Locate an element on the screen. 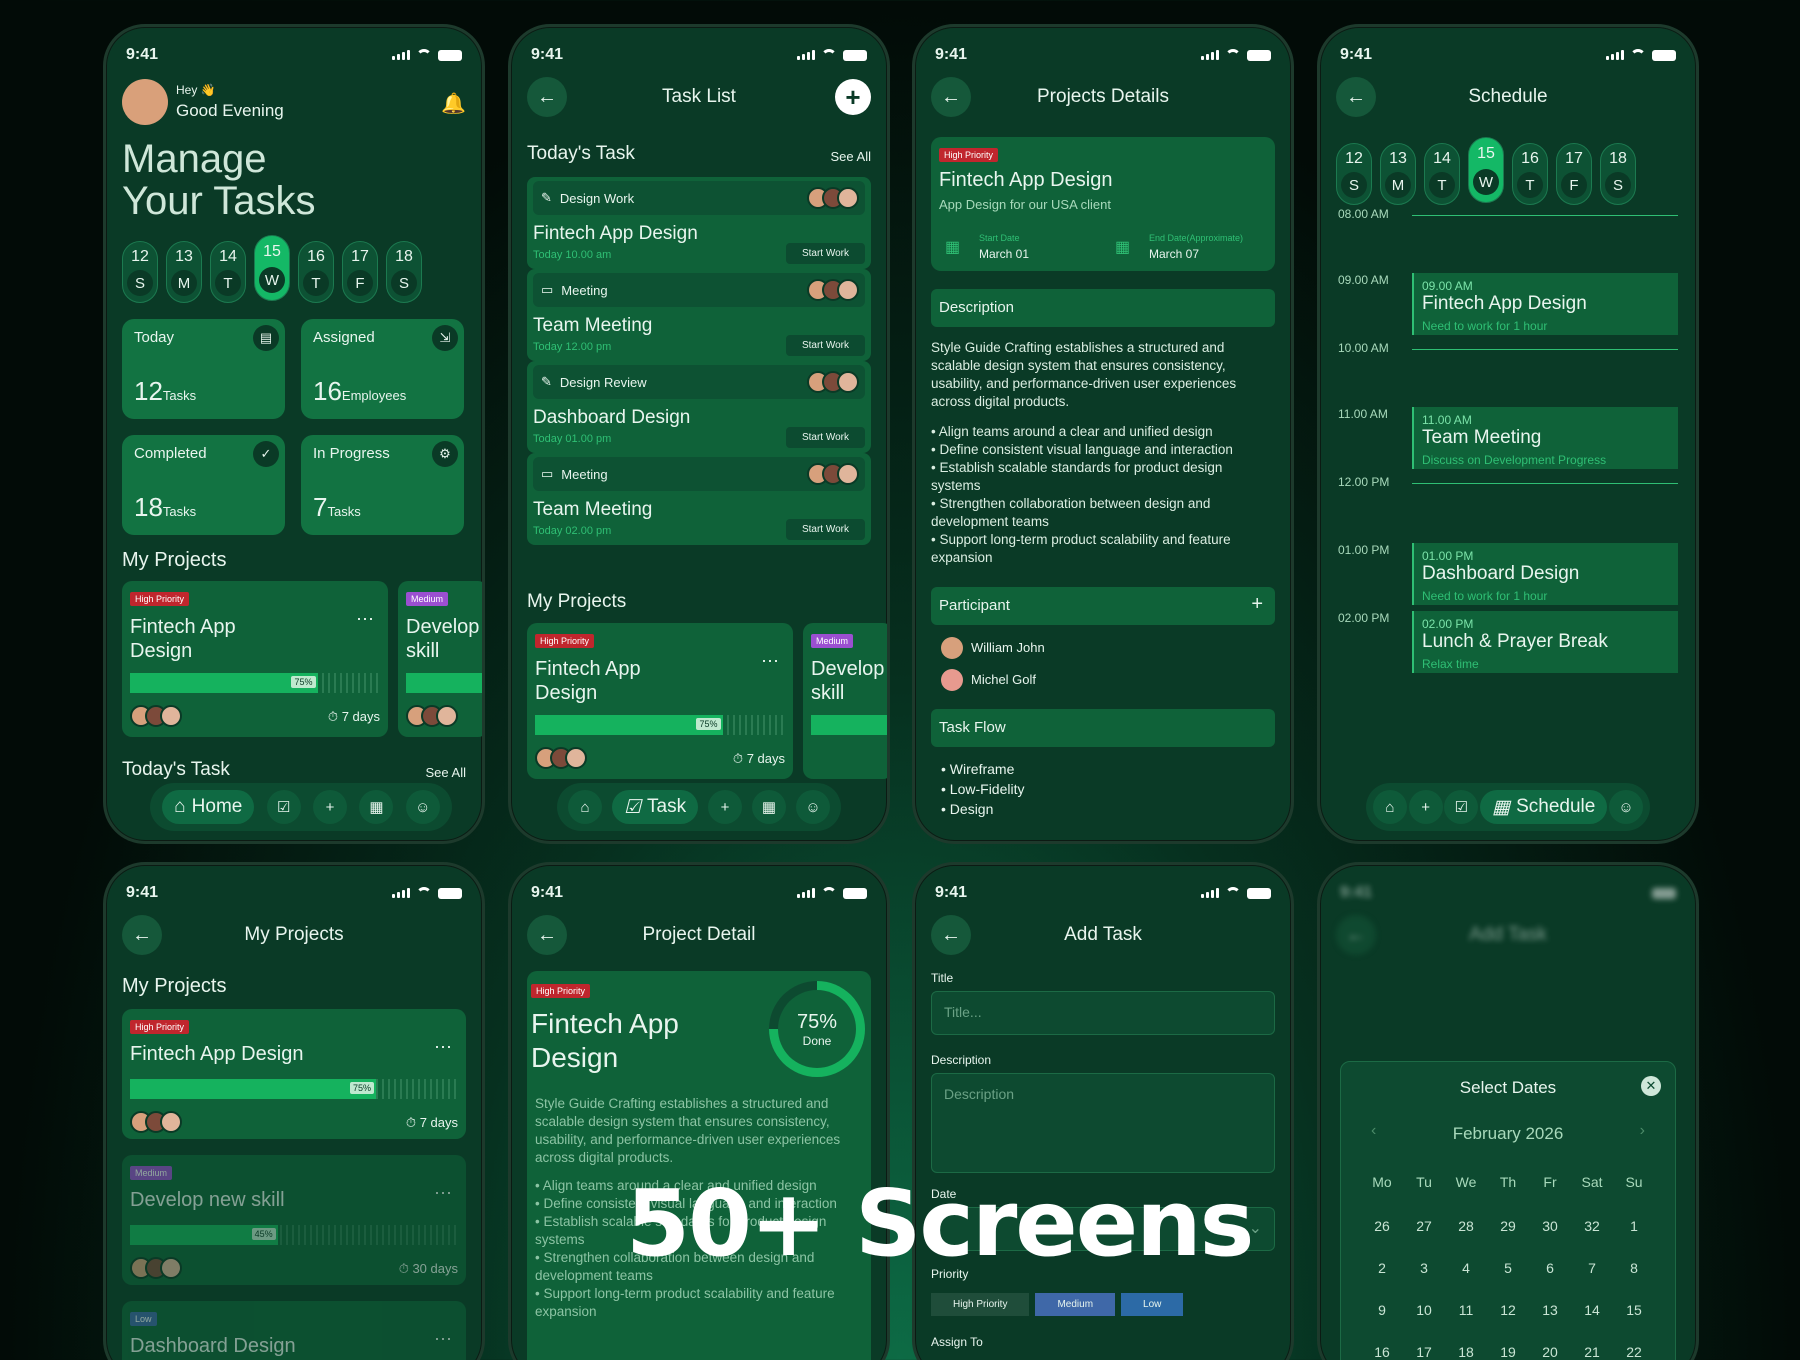 The image size is (1800, 1360). date-cell: 17 is located at coordinates (1424, 1352).